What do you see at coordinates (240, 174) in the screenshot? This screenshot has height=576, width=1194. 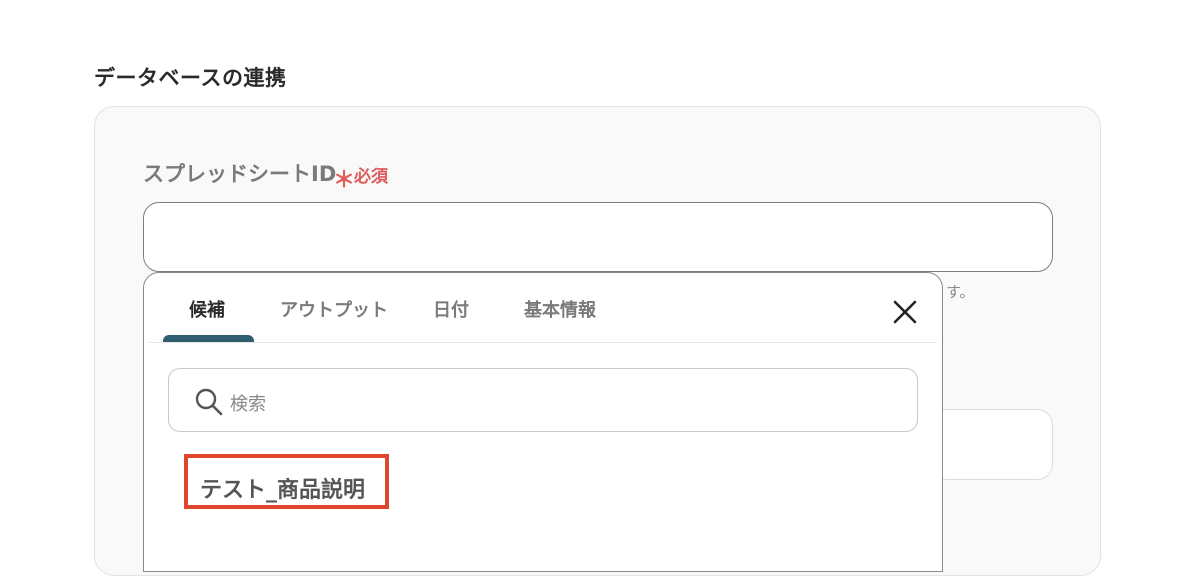 I see `field-label: スプレッドシートID` at bounding box center [240, 174].